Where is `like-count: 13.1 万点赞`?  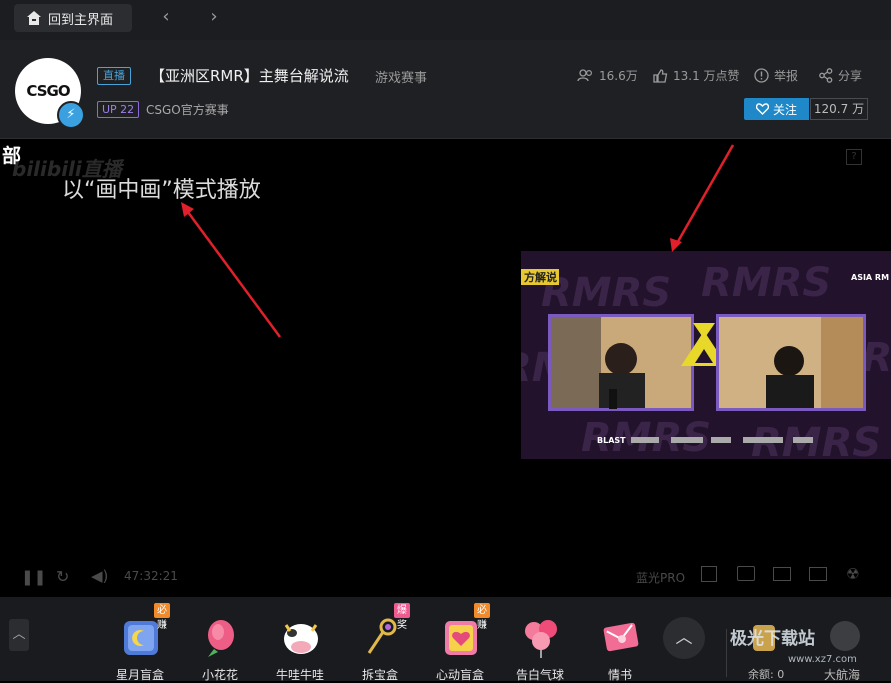
like-count: 13.1 万点赞 is located at coordinates (696, 75).